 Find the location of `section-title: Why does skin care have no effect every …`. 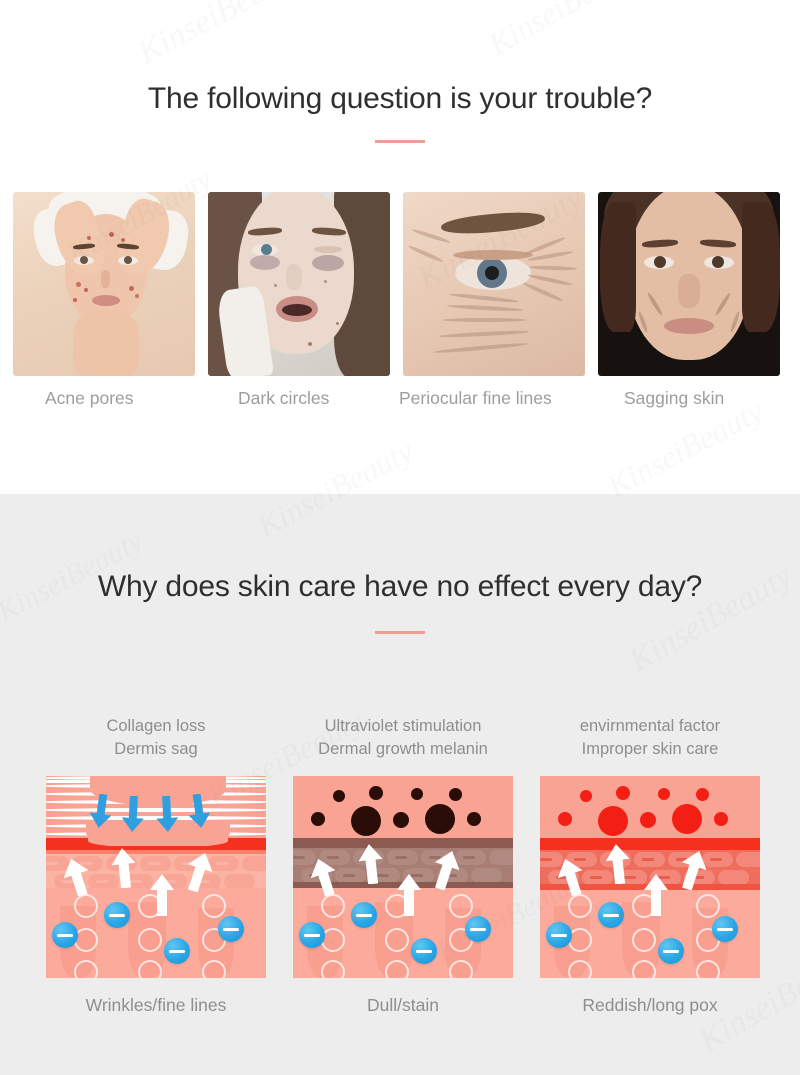

section-title: Why does skin care have no effect every … is located at coordinates (400, 586).